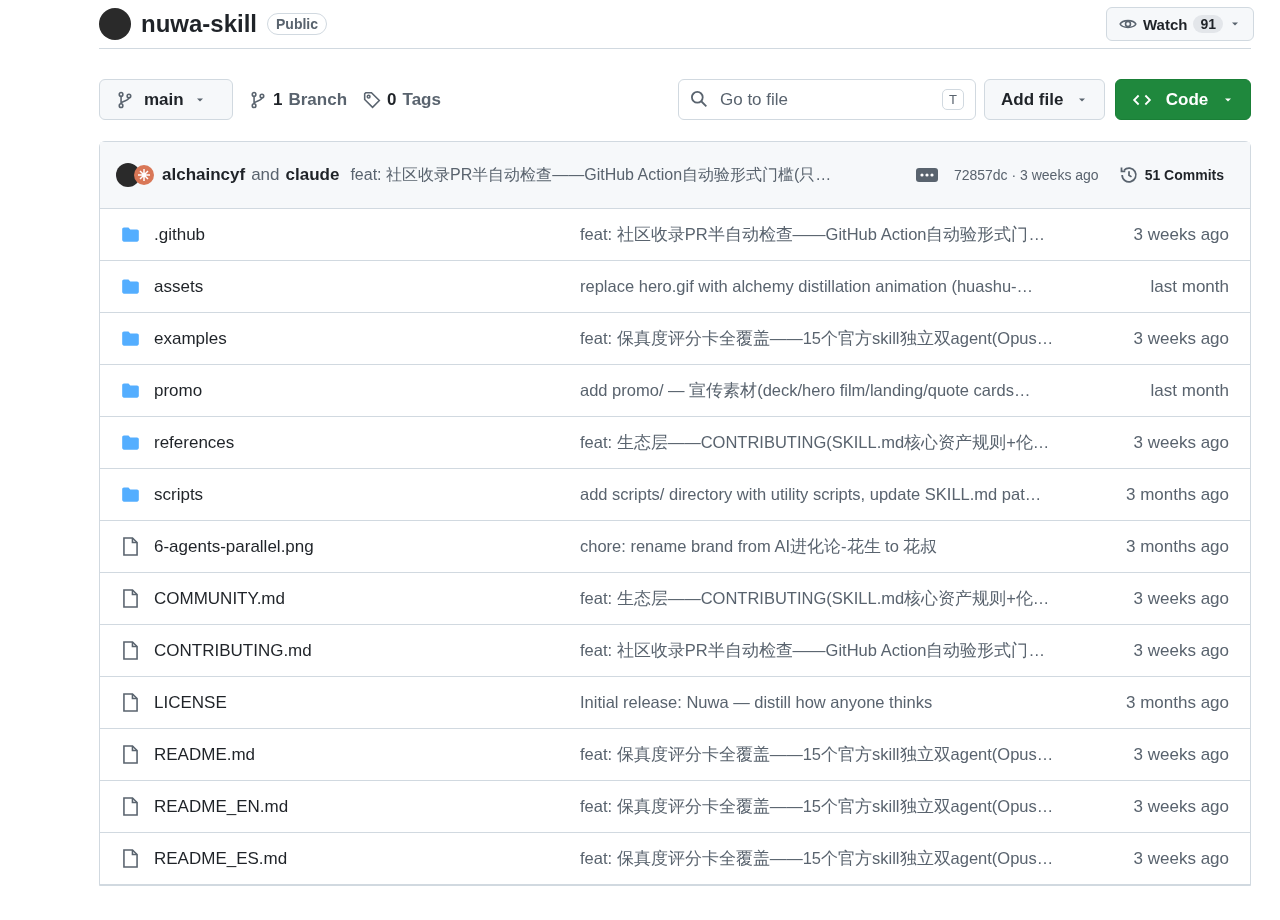 This screenshot has width=1280, height=920. I want to click on commit-message-link: Initial release: Nuwa — distill how anyone thinks, so click(839, 702).